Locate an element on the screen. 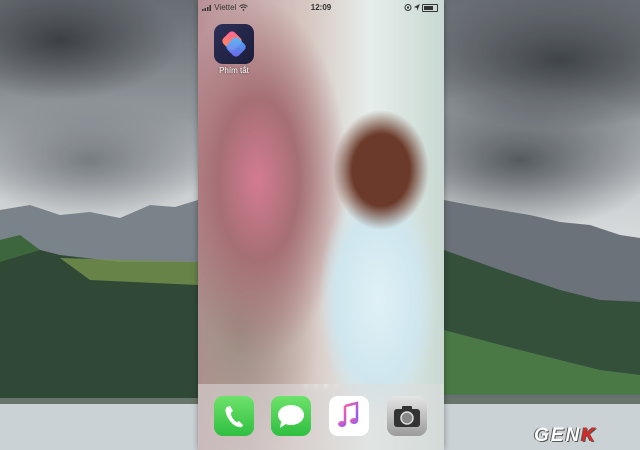 Image resolution: width=640 pixels, height=450 pixels. messages-app-icon is located at coordinates (291, 416).